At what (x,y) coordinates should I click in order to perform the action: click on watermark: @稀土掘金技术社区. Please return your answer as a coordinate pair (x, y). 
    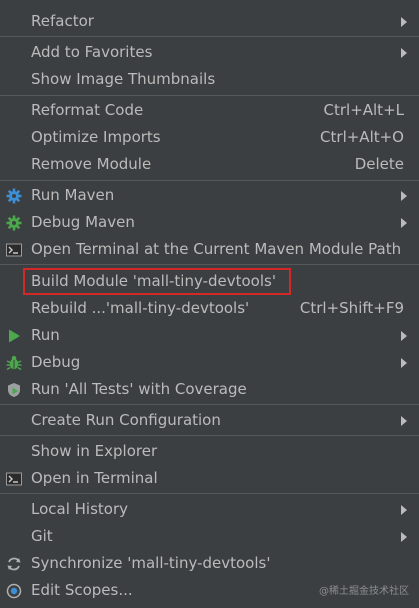
    Looking at the image, I should click on (364, 591).